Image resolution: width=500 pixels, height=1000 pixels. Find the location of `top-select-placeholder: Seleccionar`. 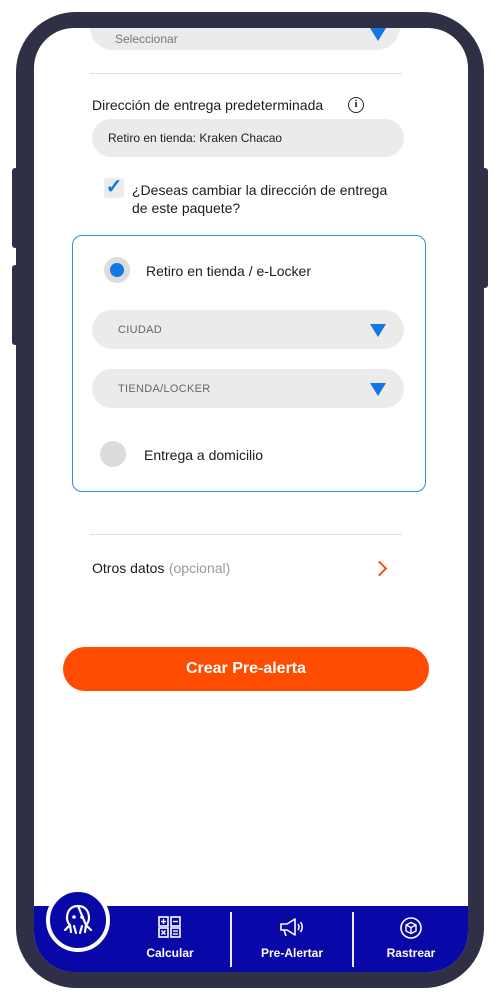

top-select-placeholder: Seleccionar is located at coordinates (146, 39).